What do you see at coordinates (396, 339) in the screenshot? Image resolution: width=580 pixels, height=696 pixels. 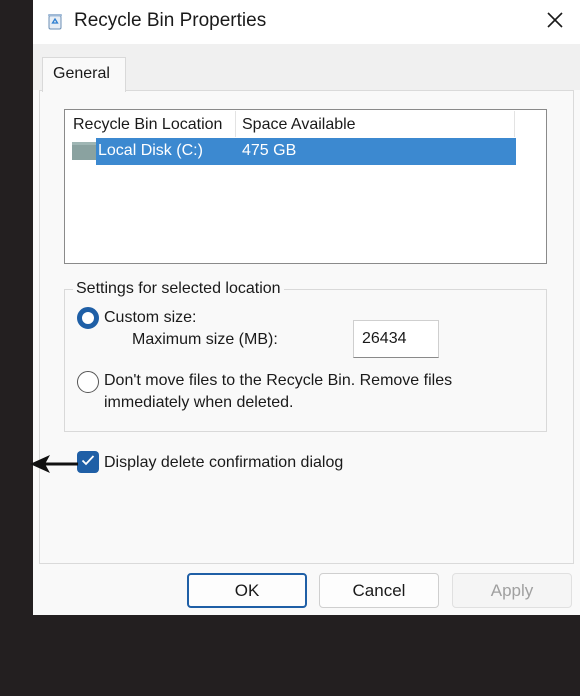 I see `max-size-input` at bounding box center [396, 339].